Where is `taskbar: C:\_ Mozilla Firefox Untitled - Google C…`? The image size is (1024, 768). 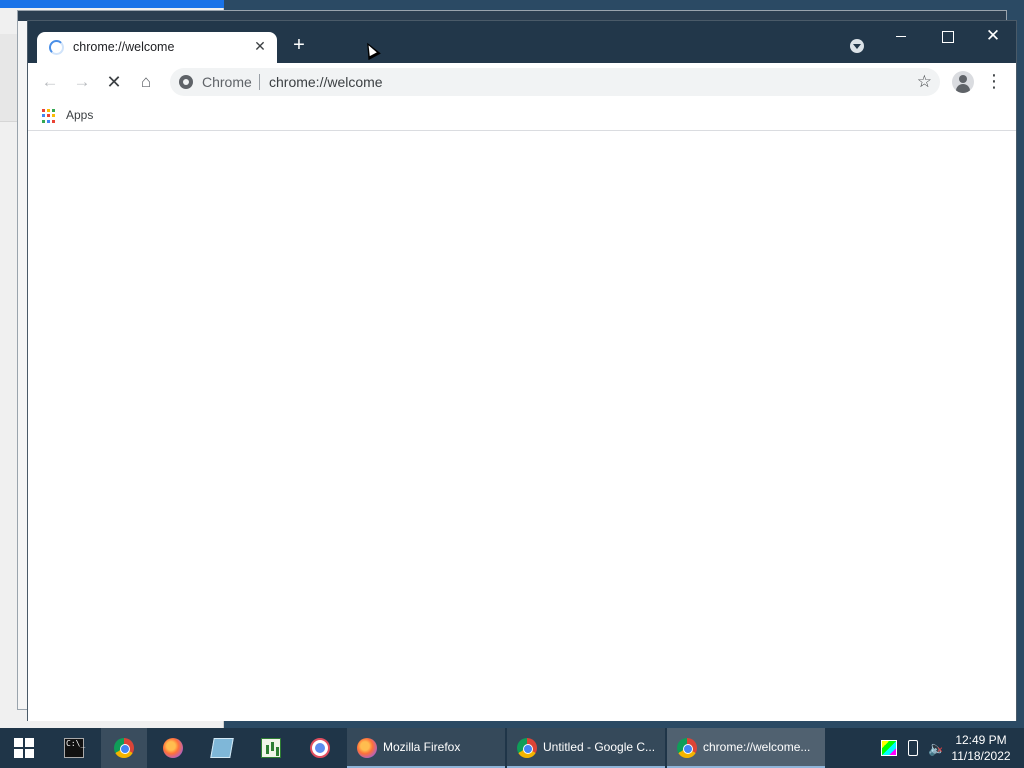 taskbar: C:\_ Mozilla Firefox Untitled - Google C… is located at coordinates (512, 748).